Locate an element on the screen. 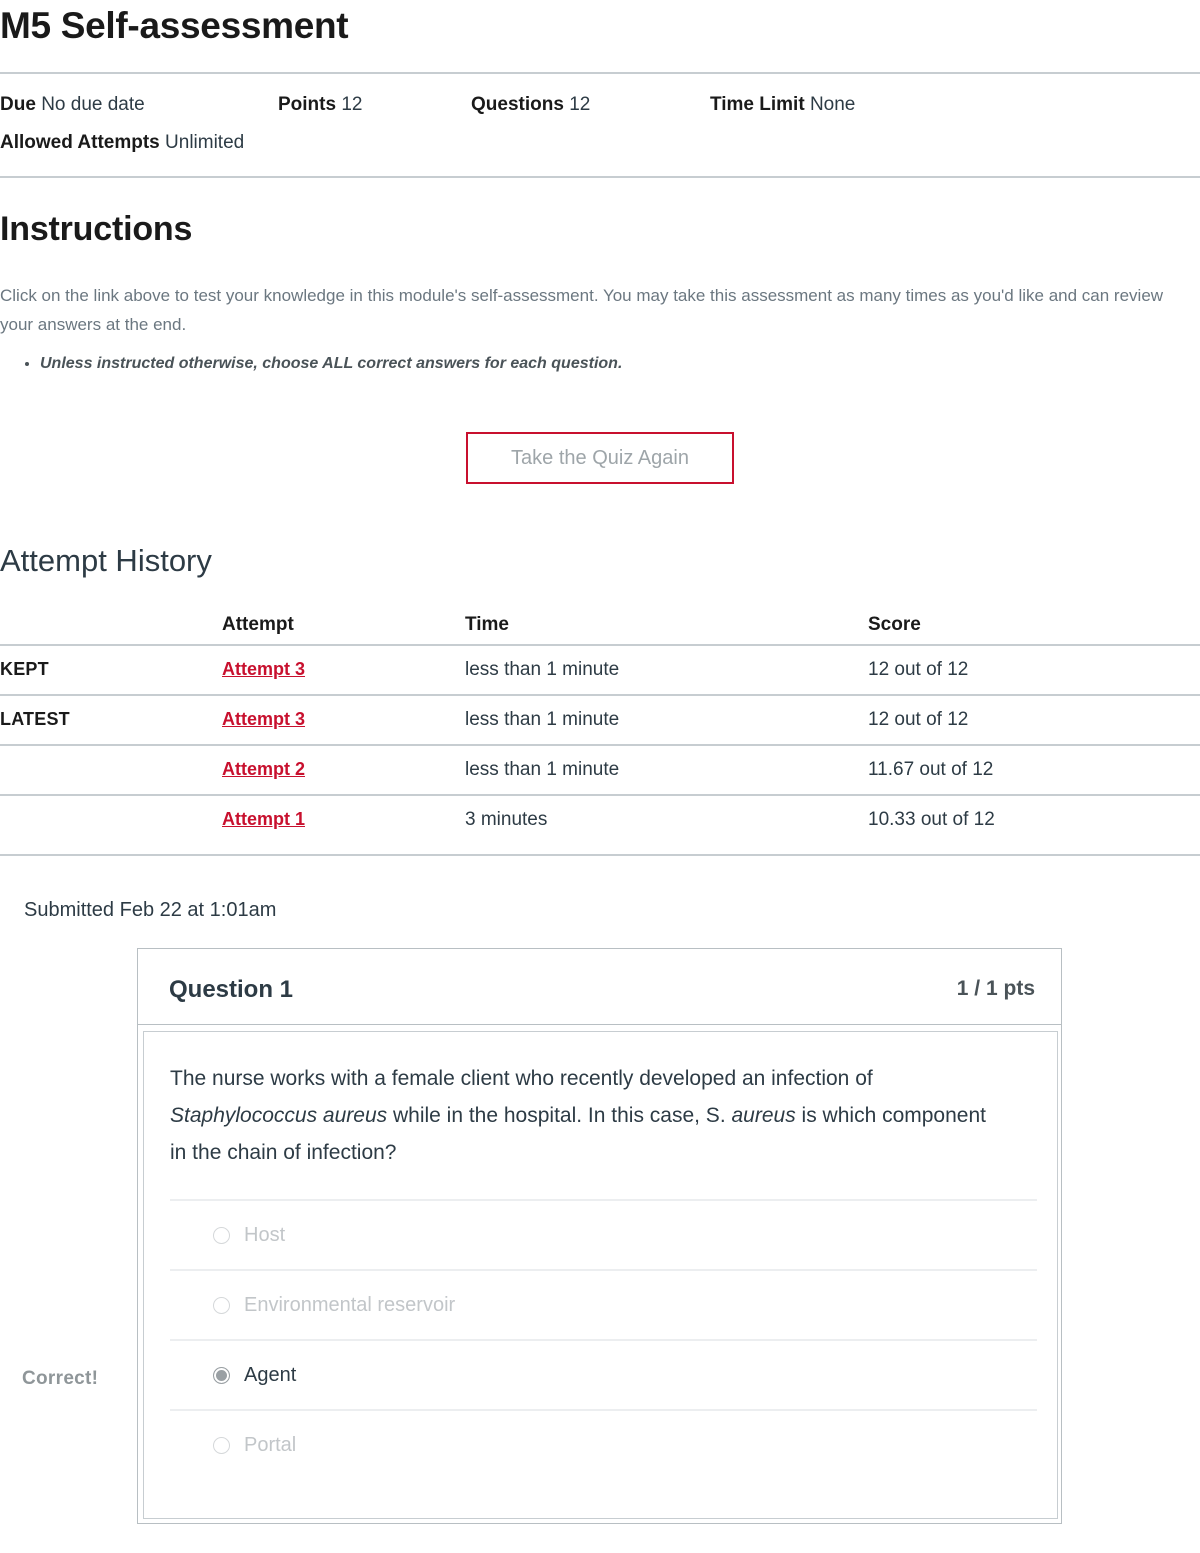  column-header-attempt: Attempt is located at coordinates (258, 624).